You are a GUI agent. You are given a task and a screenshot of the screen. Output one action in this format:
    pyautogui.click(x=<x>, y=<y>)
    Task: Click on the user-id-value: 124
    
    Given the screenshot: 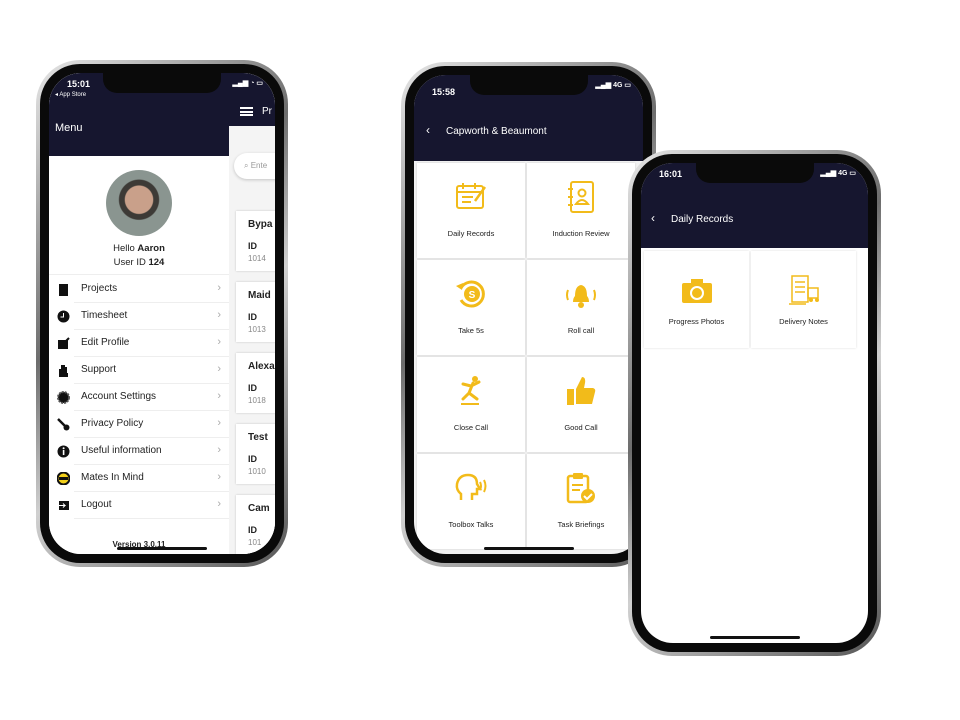 What is the action you would take?
    pyautogui.click(x=156, y=262)
    